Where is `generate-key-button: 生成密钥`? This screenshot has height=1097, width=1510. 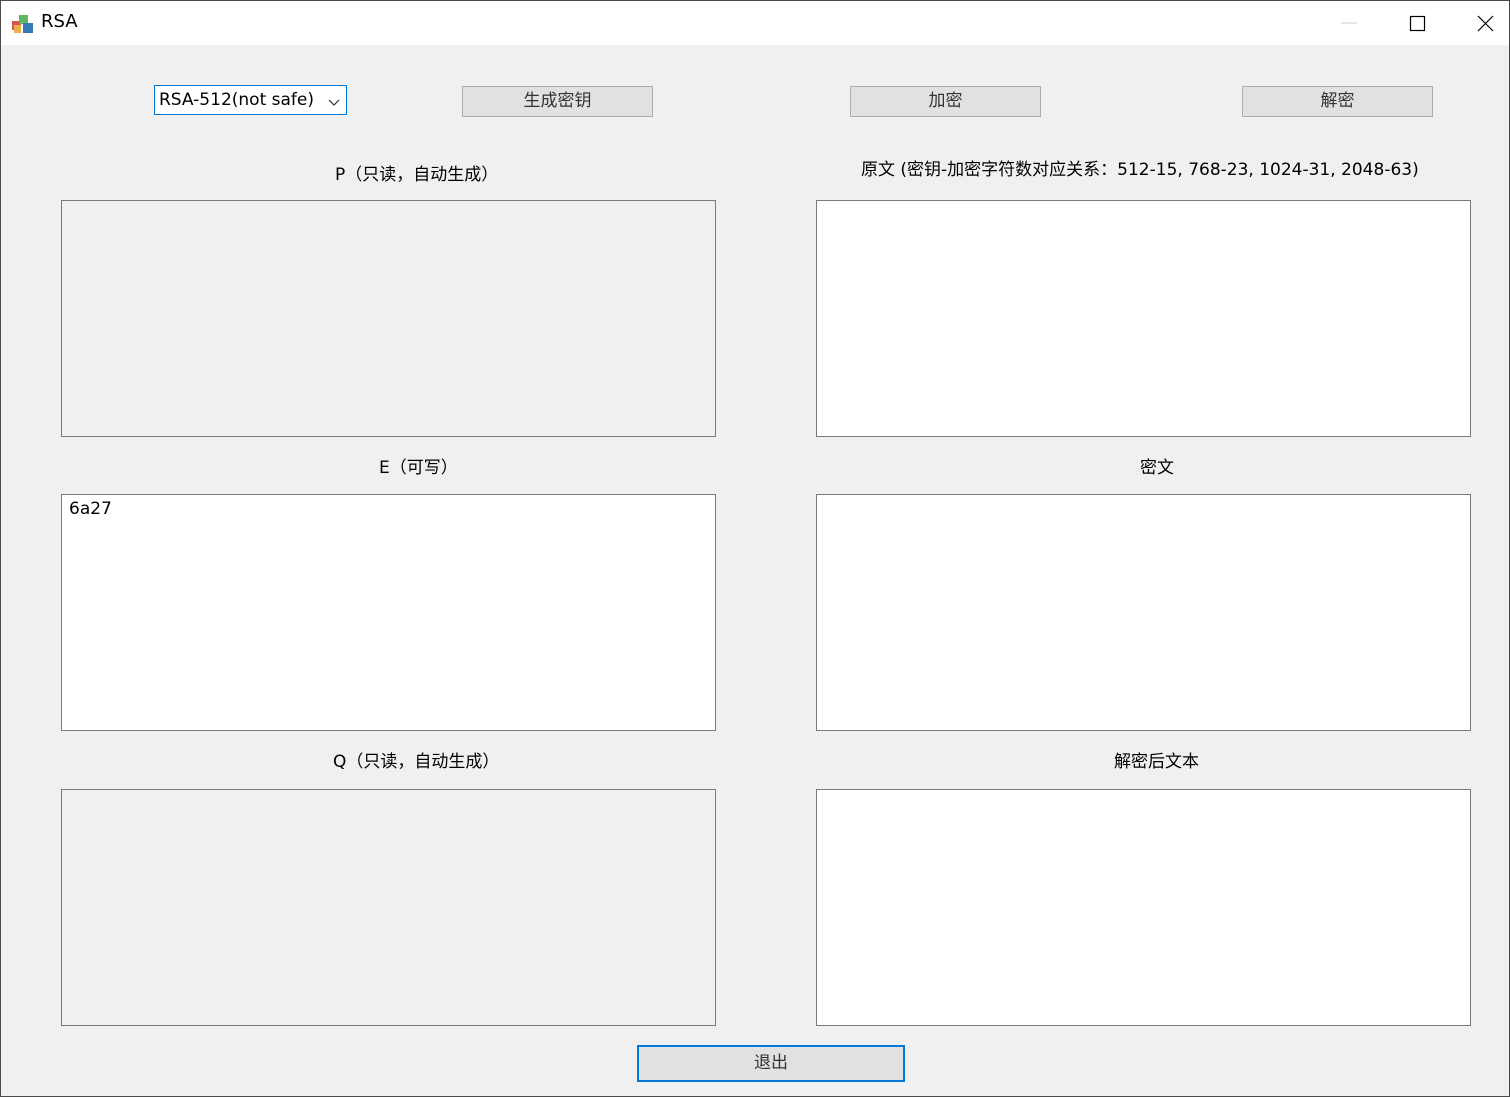 generate-key-button: 生成密钥 is located at coordinates (557, 101).